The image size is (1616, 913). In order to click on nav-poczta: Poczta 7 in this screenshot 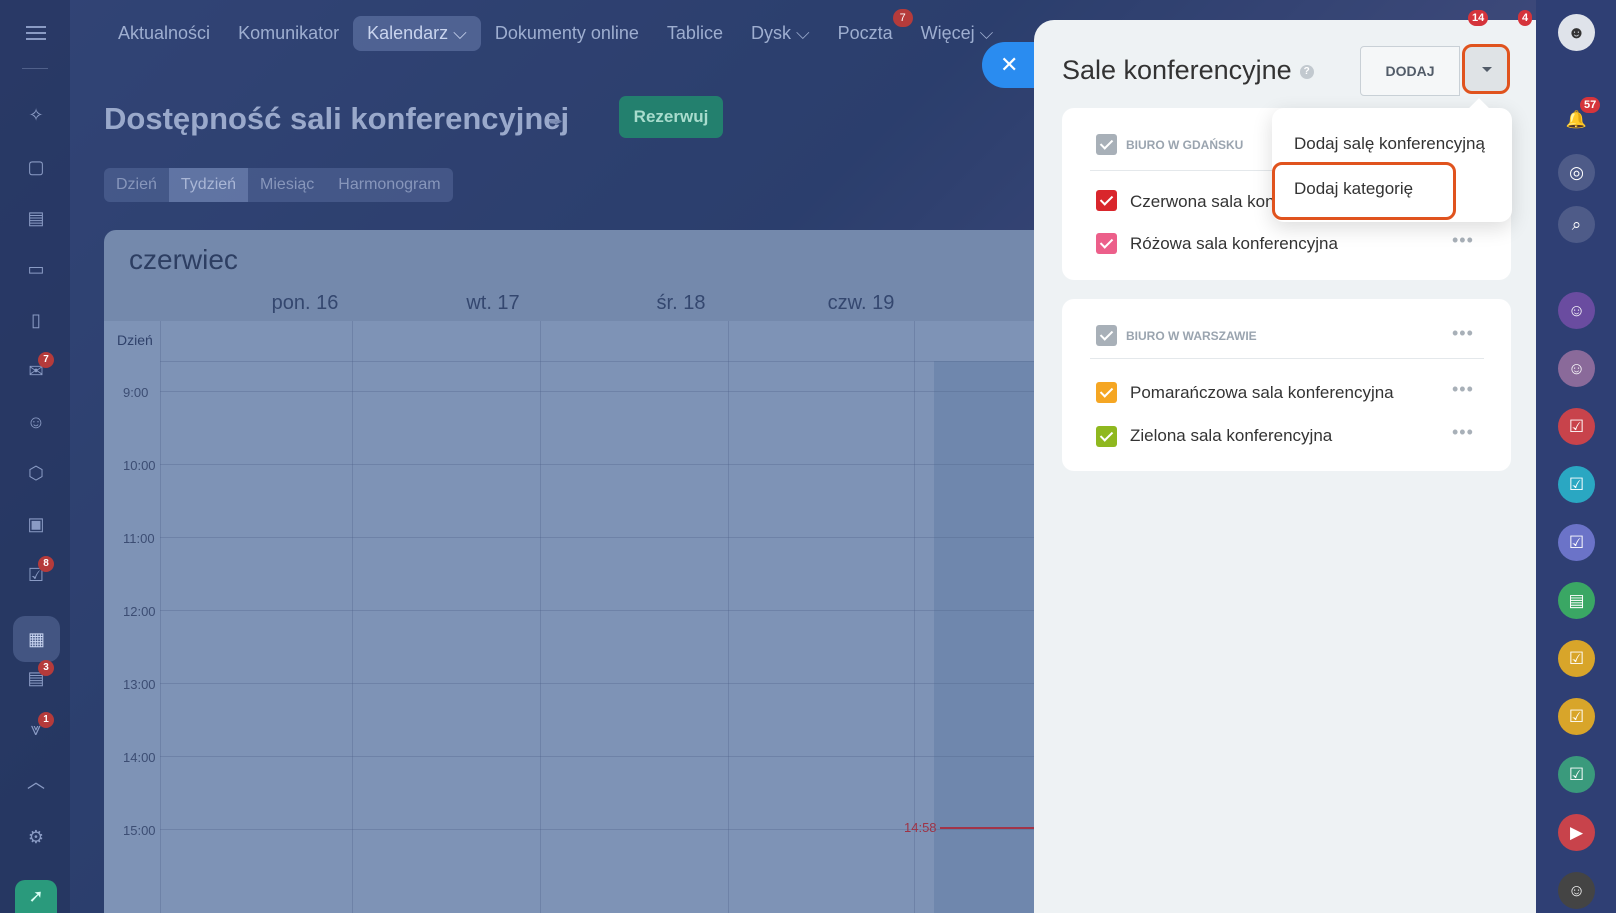, I will do `click(868, 29)`.